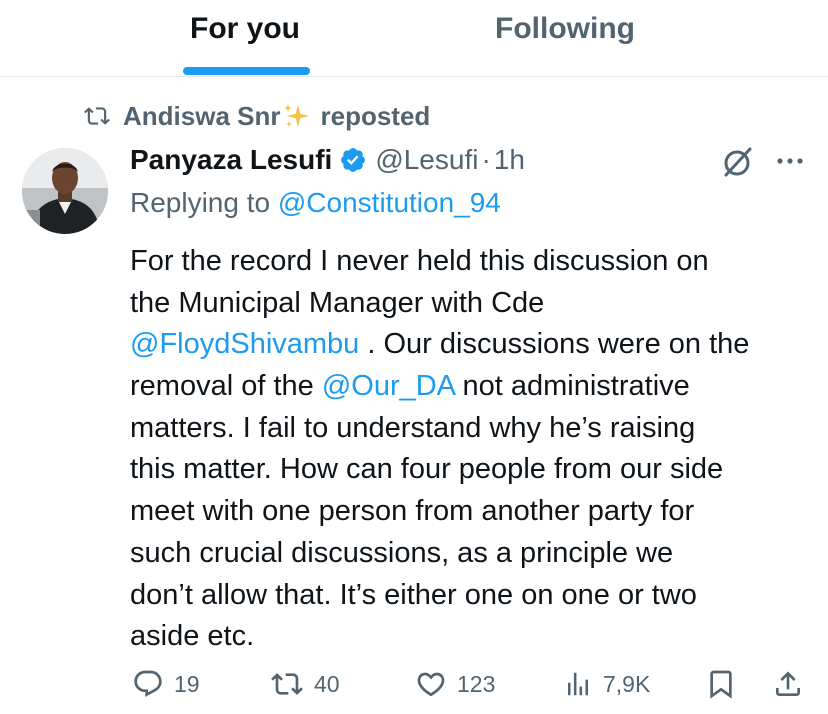 The image size is (828, 714). I want to click on tab-for-you: For you, so click(207, 38).